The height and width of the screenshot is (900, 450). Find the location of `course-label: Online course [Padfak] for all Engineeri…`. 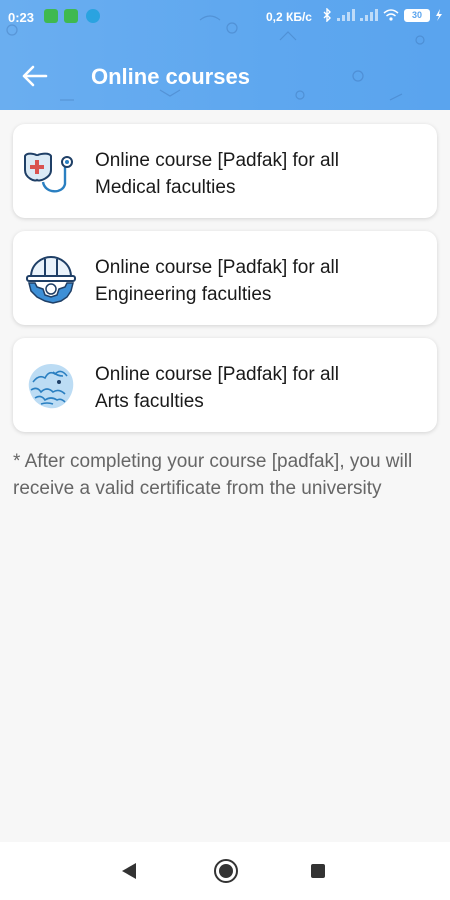

course-label: Online course [Padfak] for all Engineeri… is located at coordinates (260, 281).